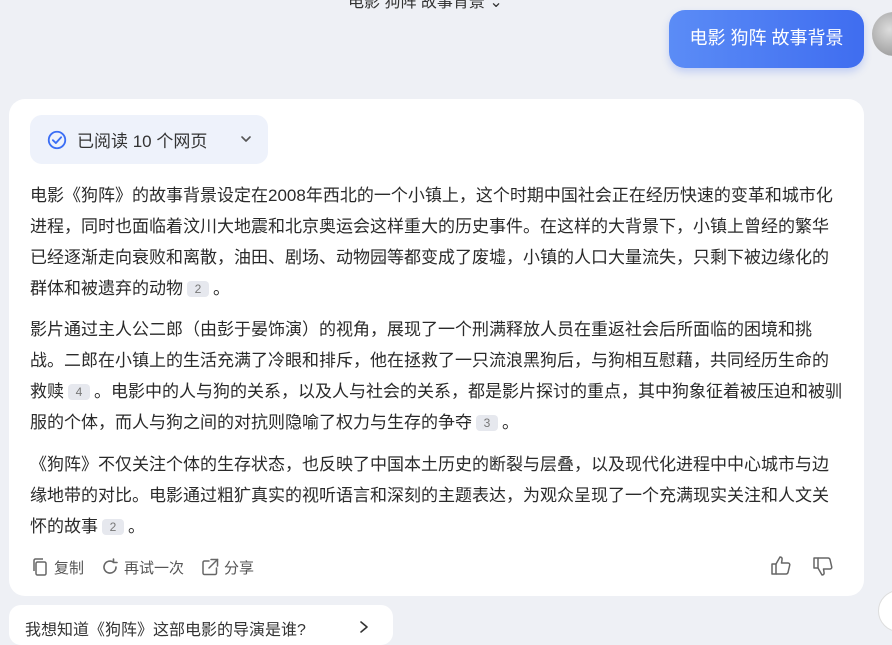 The height and width of the screenshot is (645, 892). Describe the element at coordinates (246, 139) in the screenshot. I see `chevron-down-icon` at that location.